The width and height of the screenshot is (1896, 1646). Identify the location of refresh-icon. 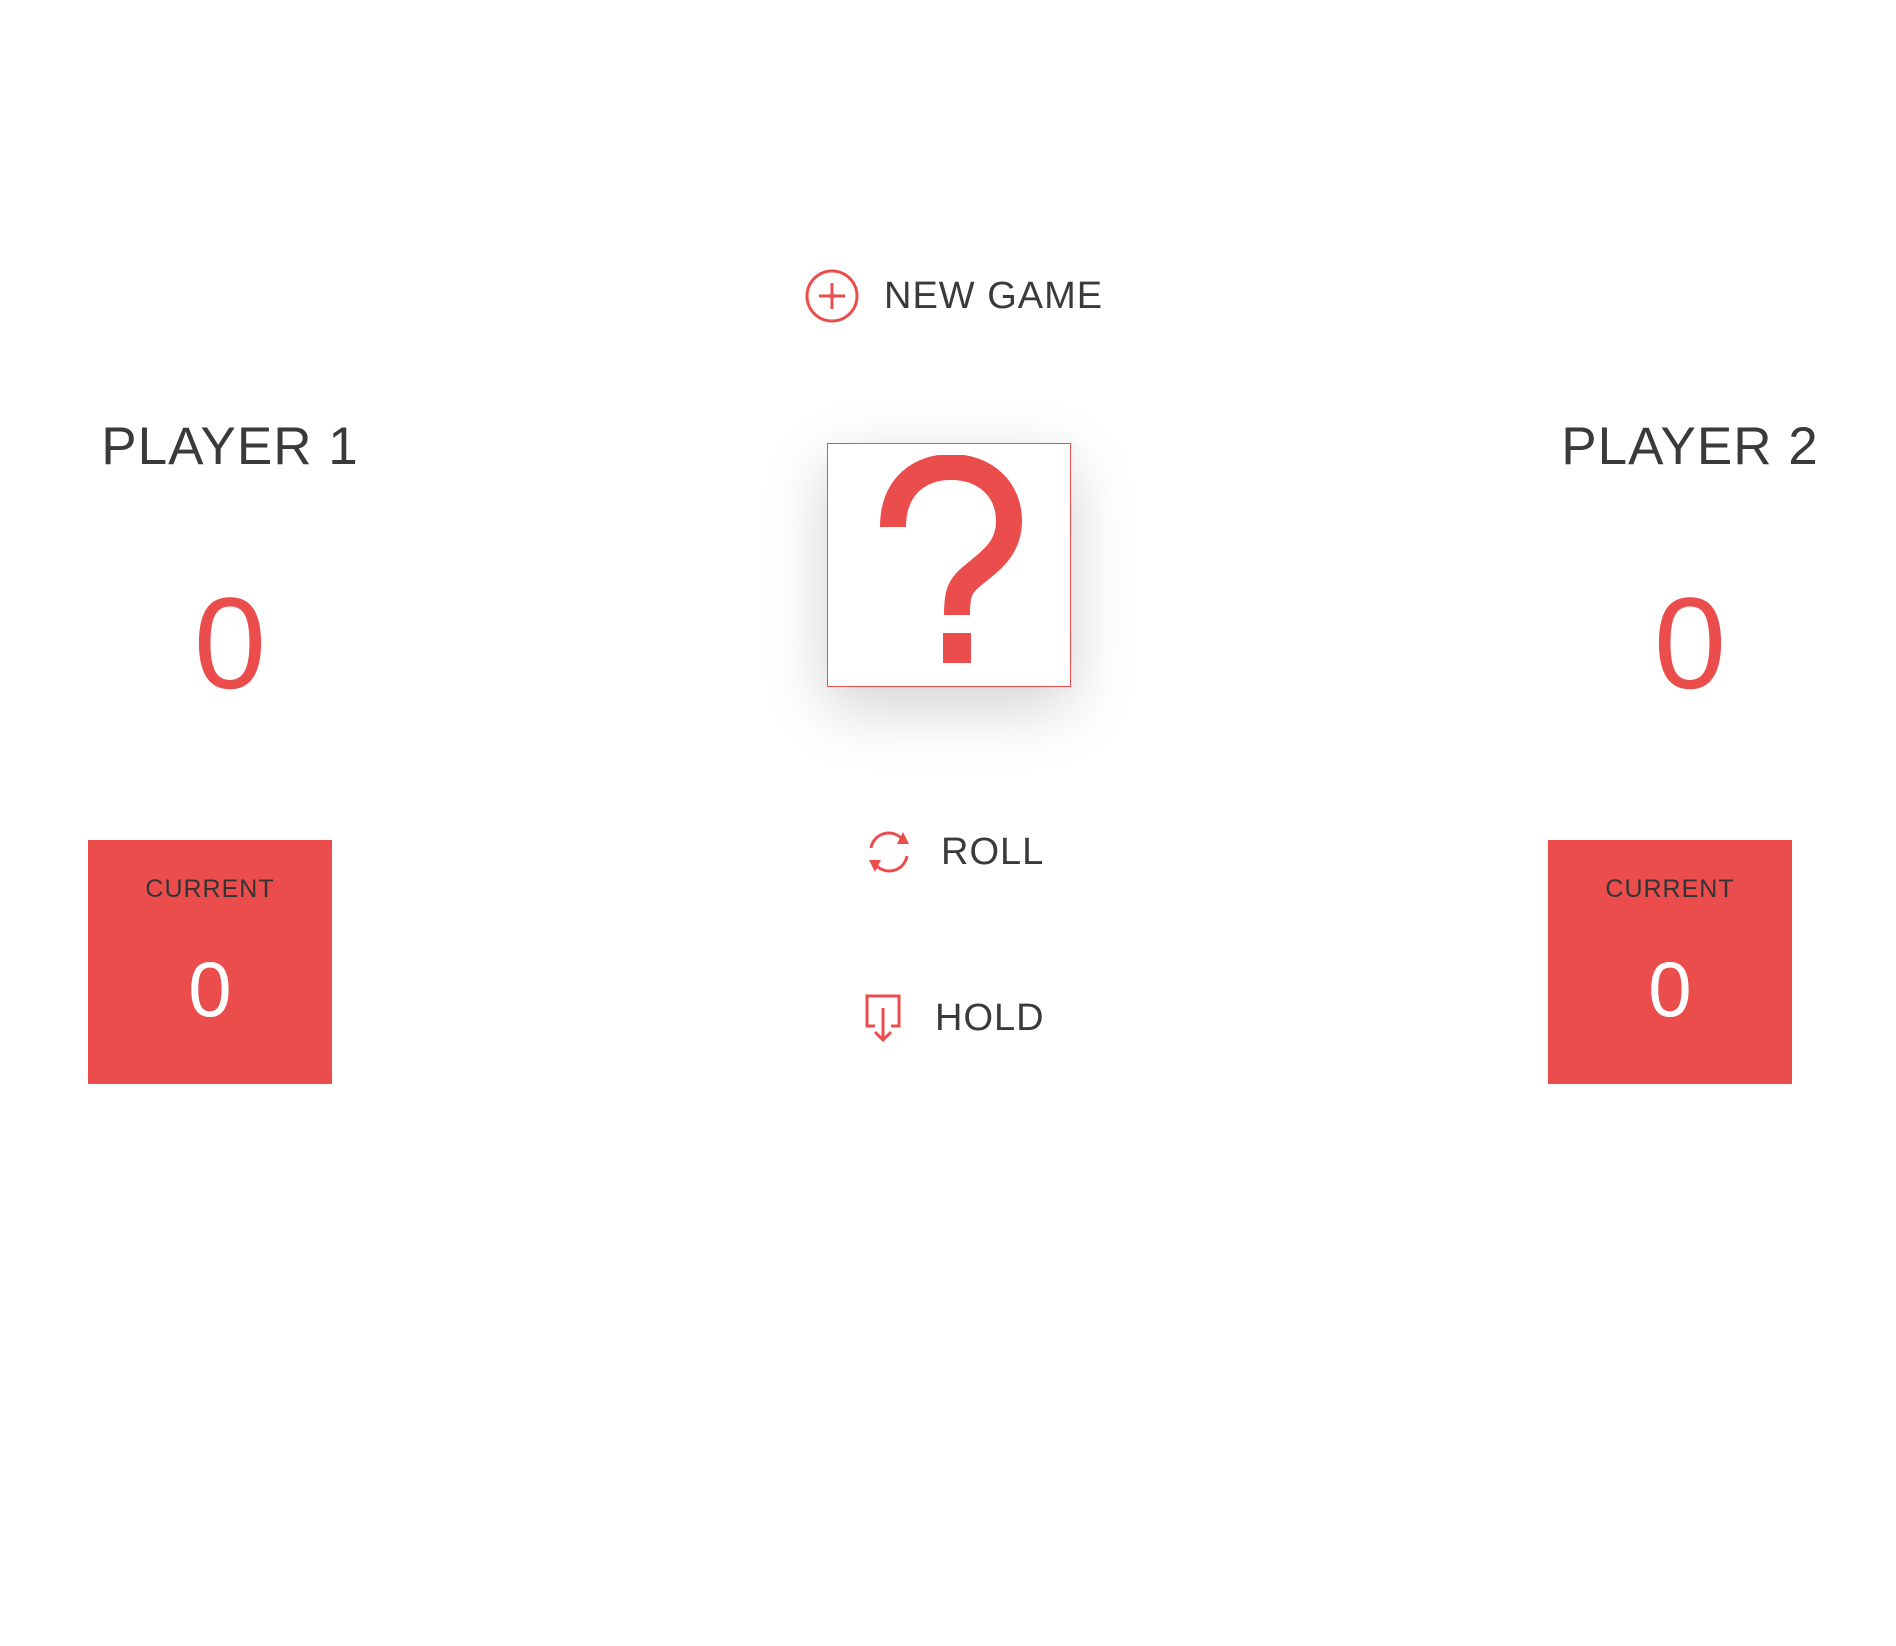
(889, 852).